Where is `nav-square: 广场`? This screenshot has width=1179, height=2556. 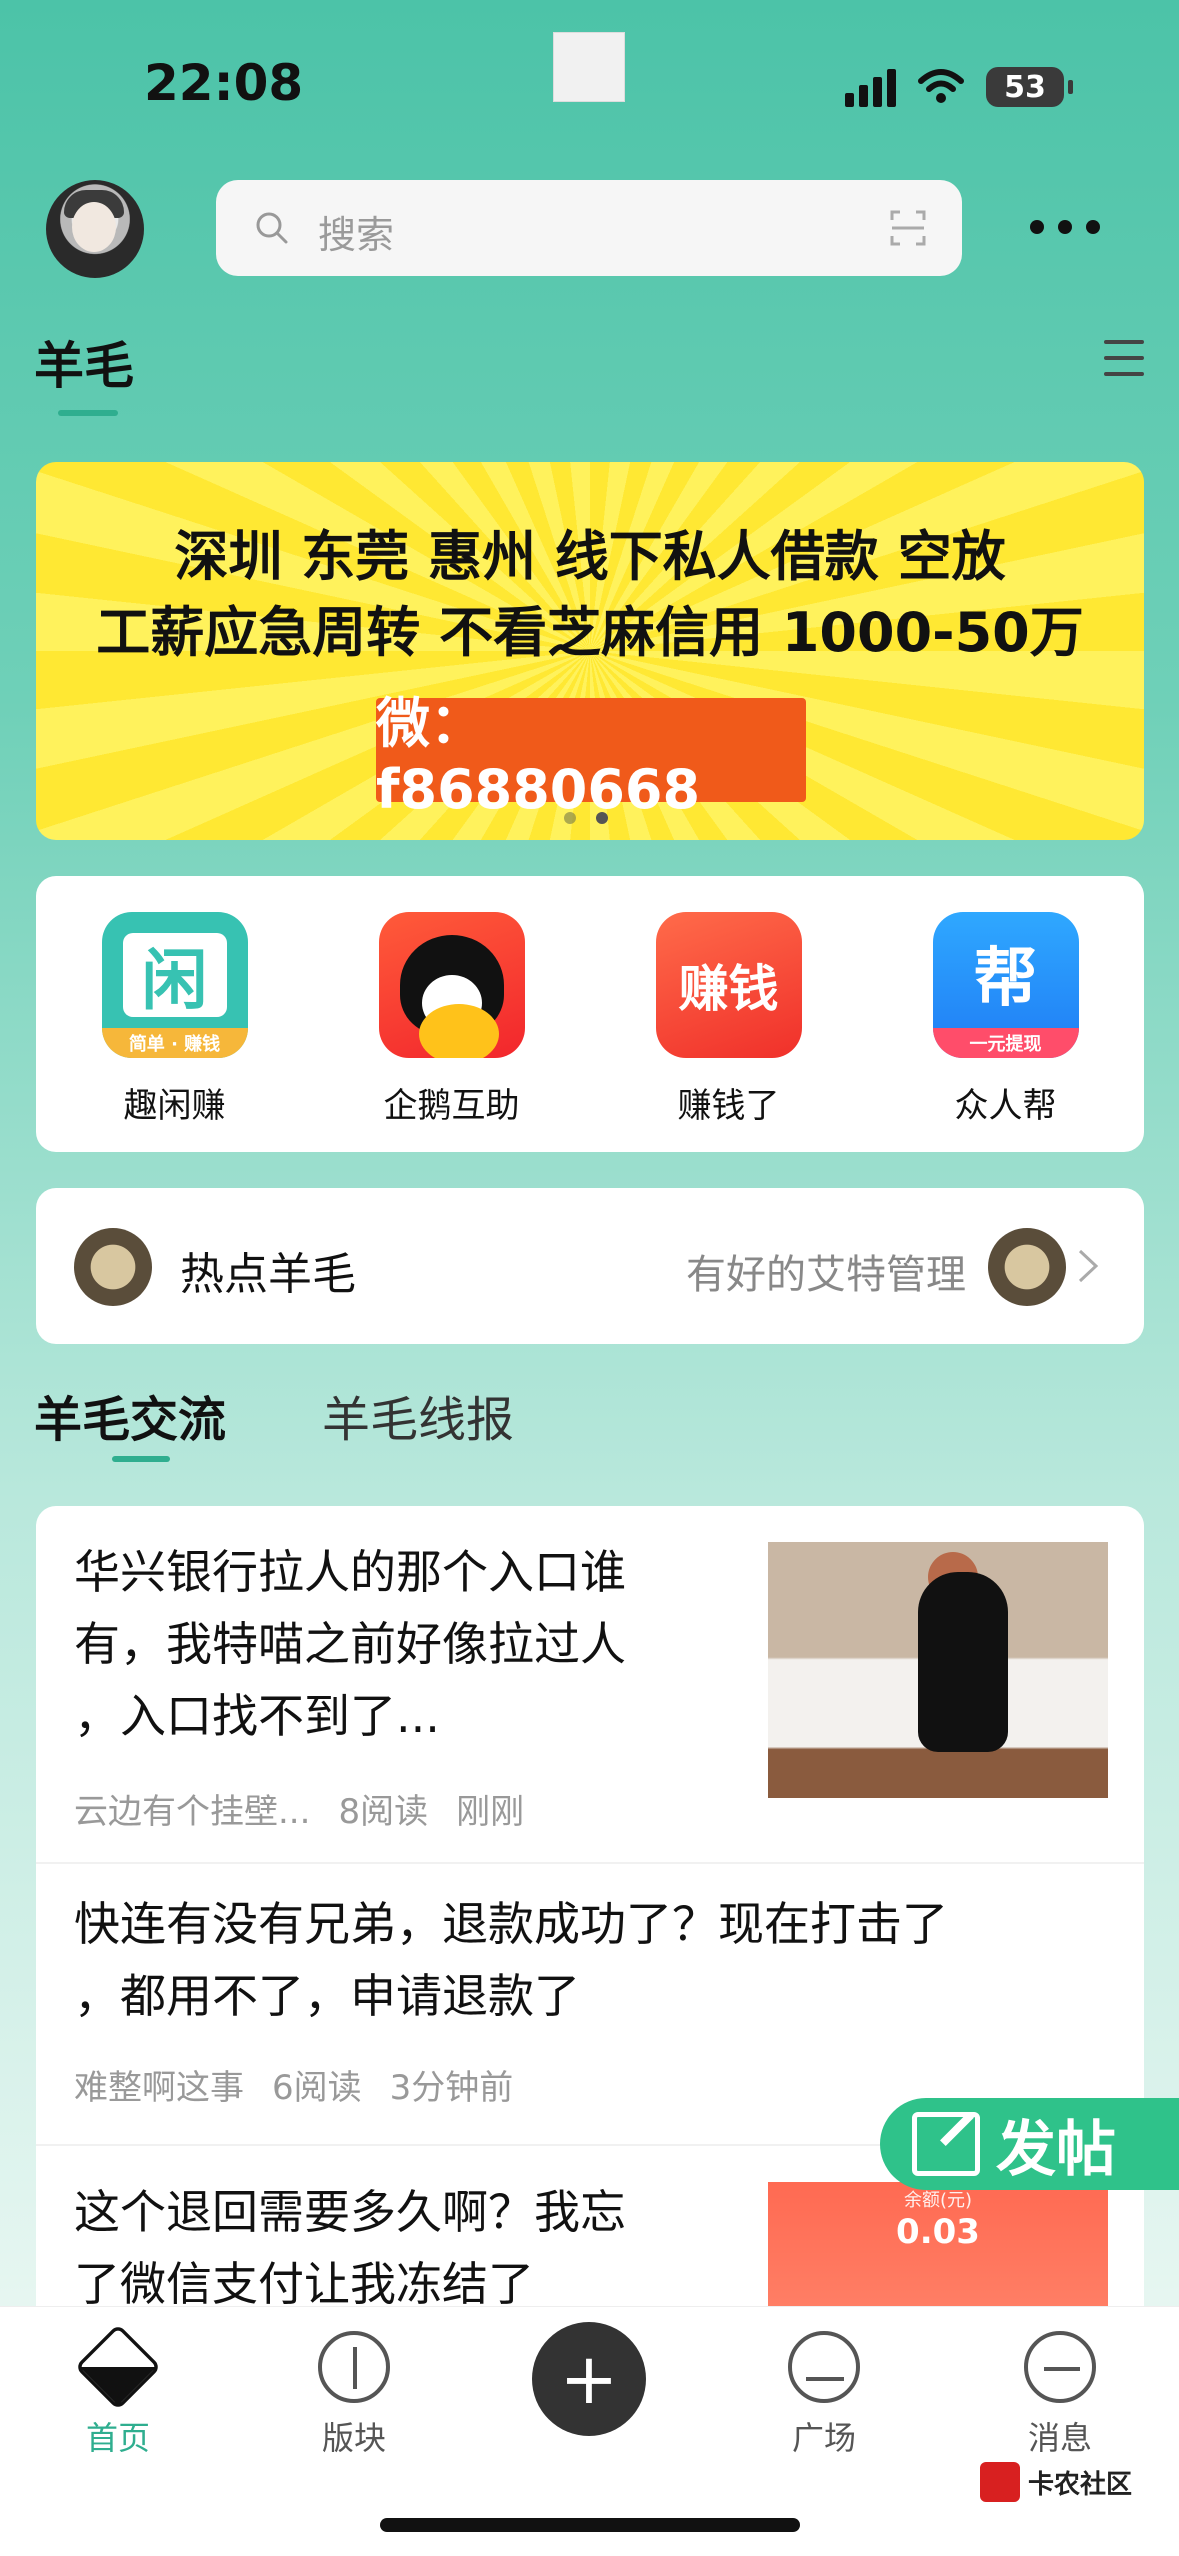
nav-square: 广场 is located at coordinates (824, 2395).